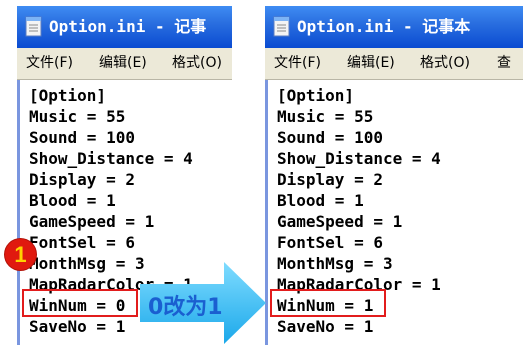  What do you see at coordinates (384, 26) in the screenshot?
I see `window-title: Option.ini - 记事本` at bounding box center [384, 26].